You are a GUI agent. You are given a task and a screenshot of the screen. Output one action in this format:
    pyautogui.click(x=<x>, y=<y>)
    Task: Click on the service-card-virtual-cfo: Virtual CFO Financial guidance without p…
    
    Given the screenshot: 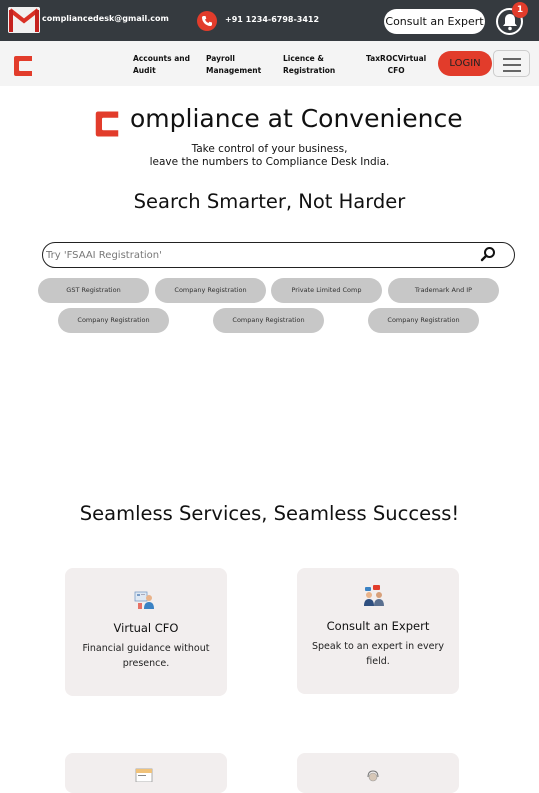 What is the action you would take?
    pyautogui.click(x=146, y=632)
    